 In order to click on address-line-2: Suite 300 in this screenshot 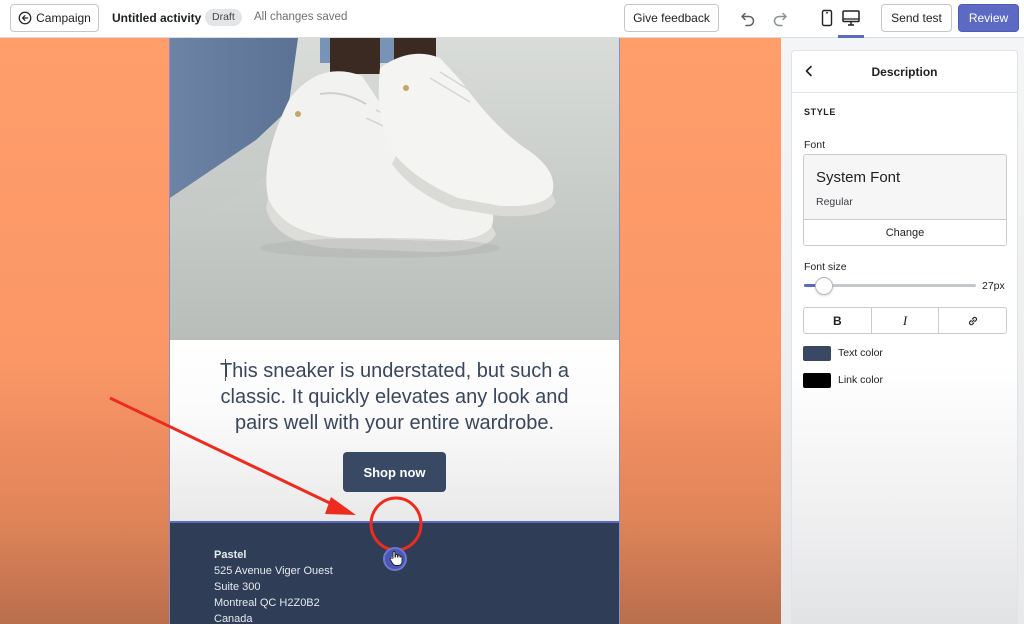, I will do `click(237, 587)`.